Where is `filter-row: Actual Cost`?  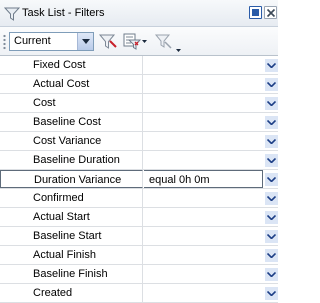
filter-row: Actual Cost is located at coordinates (139, 84).